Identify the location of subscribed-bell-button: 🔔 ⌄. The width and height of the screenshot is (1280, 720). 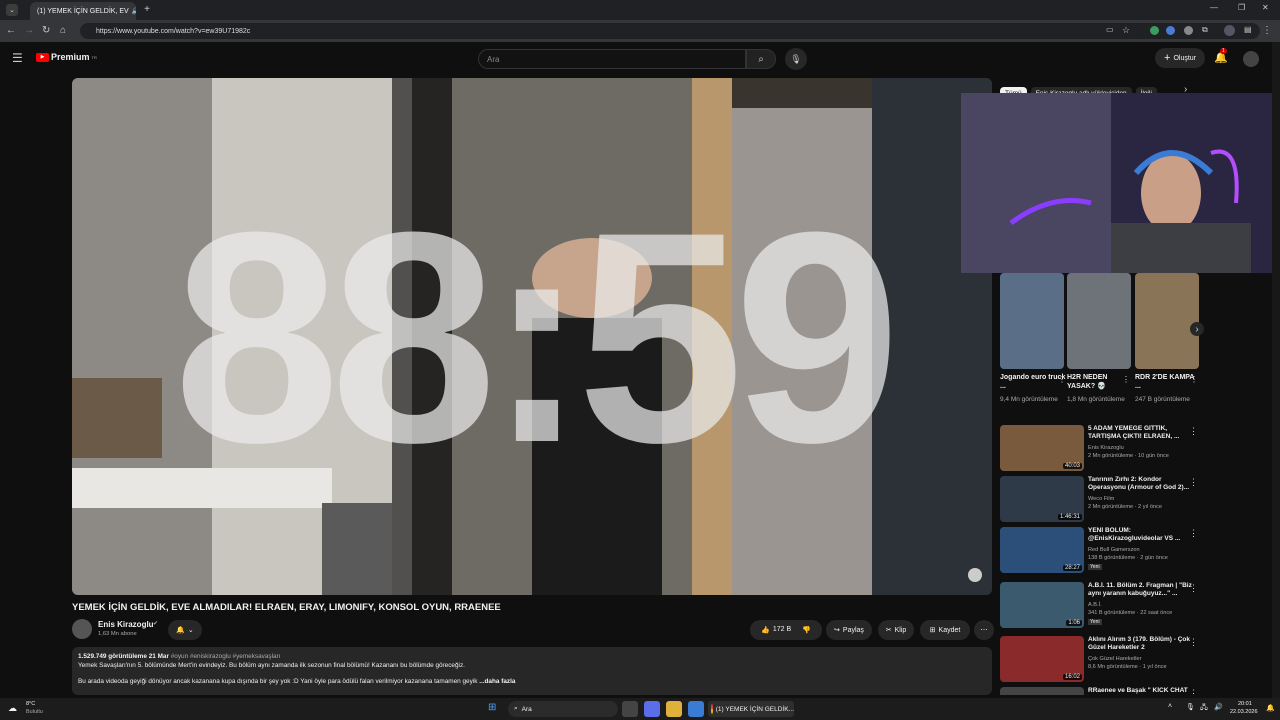
(185, 630).